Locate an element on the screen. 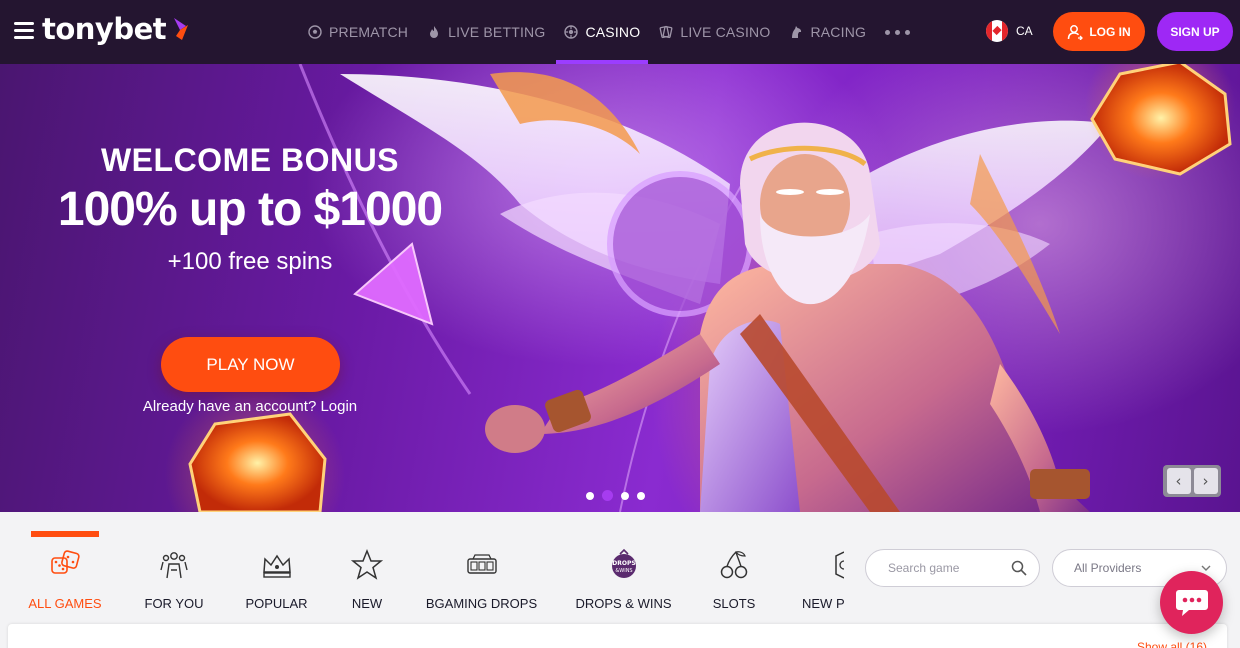 This screenshot has width=1240, height=648. chevron-left-icon: ‹ is located at coordinates (1178, 481).